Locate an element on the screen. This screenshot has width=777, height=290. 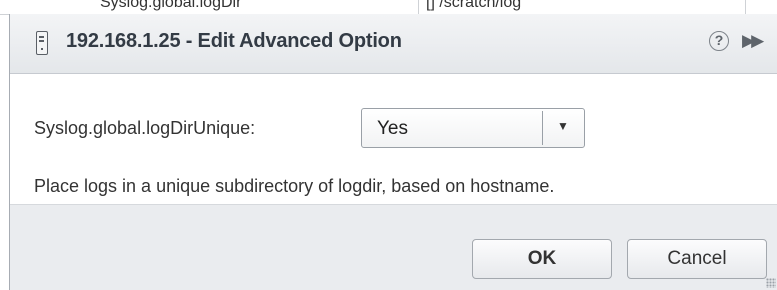
selected-value: Yes is located at coordinates (392, 128).